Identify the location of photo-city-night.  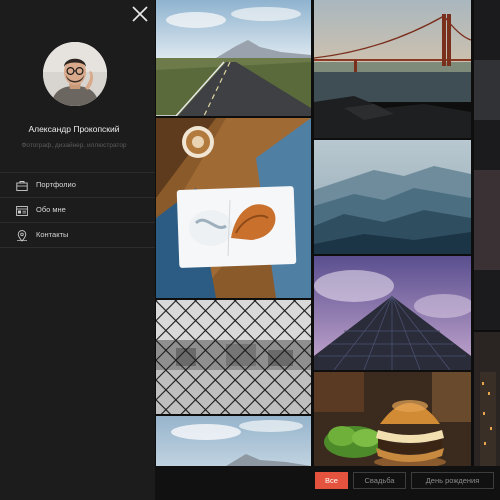
(487, 399).